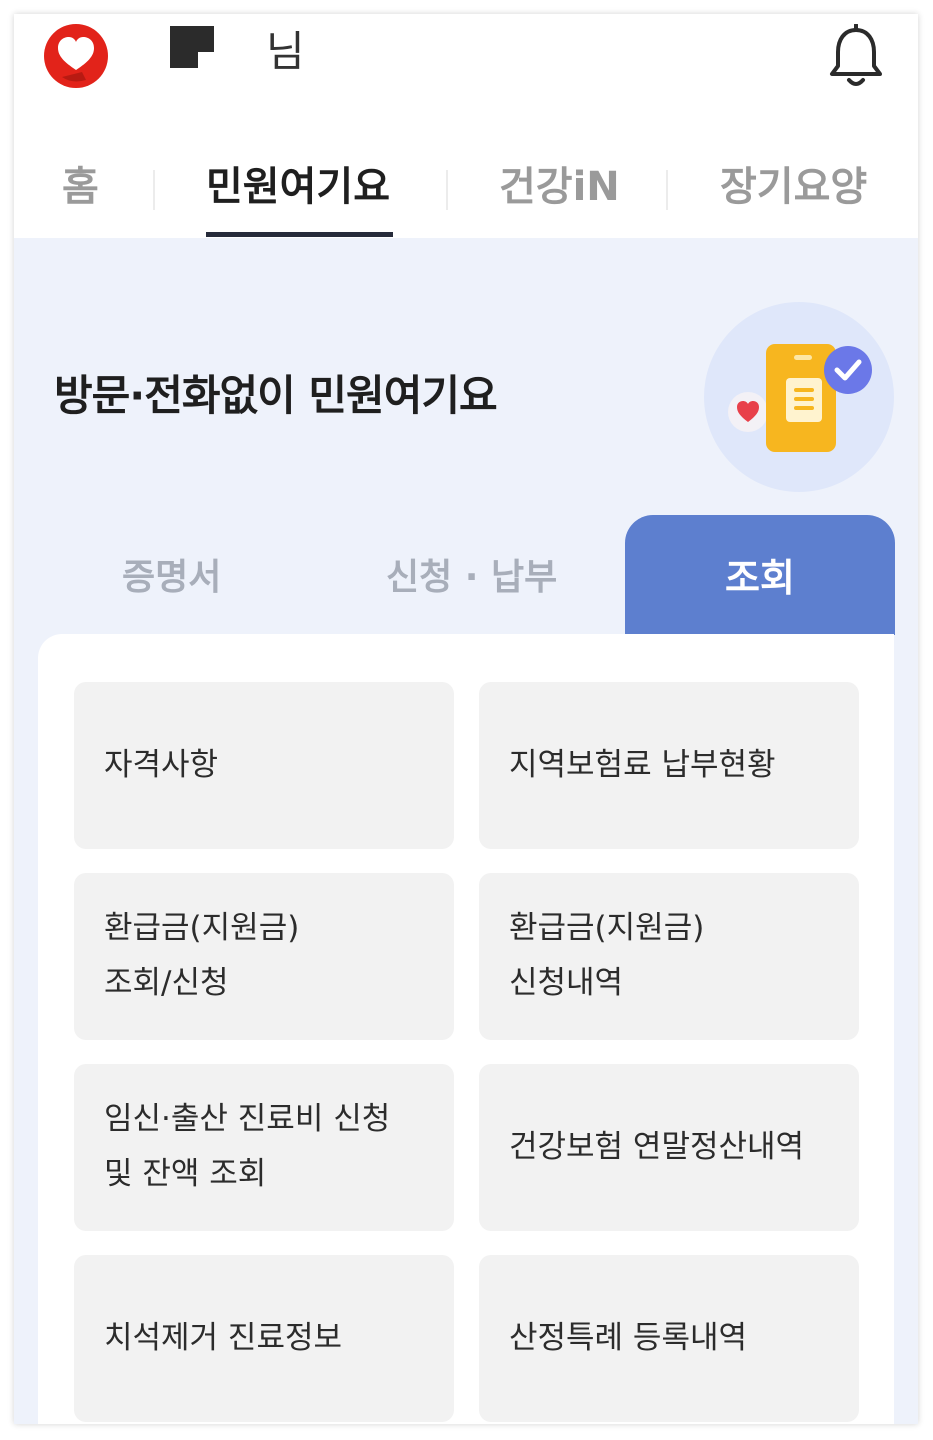  Describe the element at coordinates (80, 183) in the screenshot. I see `tab-home: 홈` at that location.